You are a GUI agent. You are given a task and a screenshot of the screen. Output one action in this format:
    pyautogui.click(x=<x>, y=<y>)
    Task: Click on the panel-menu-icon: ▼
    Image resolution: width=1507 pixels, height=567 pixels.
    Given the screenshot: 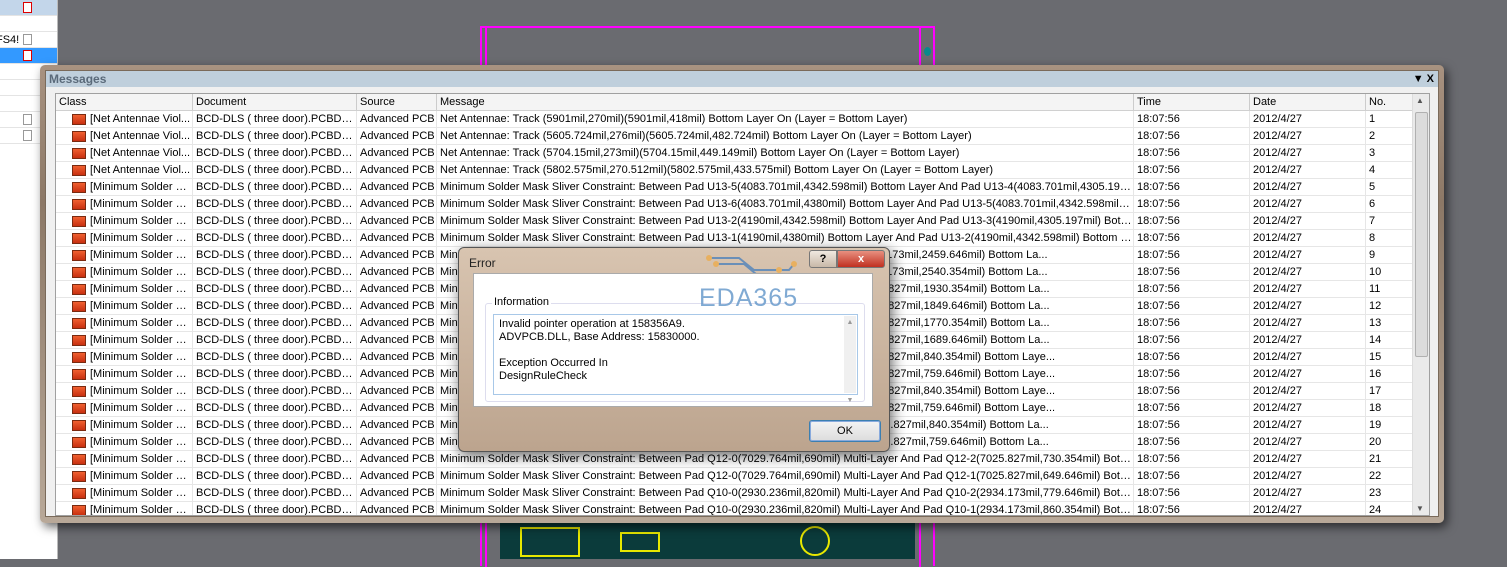 What is the action you would take?
    pyautogui.click(x=1418, y=79)
    